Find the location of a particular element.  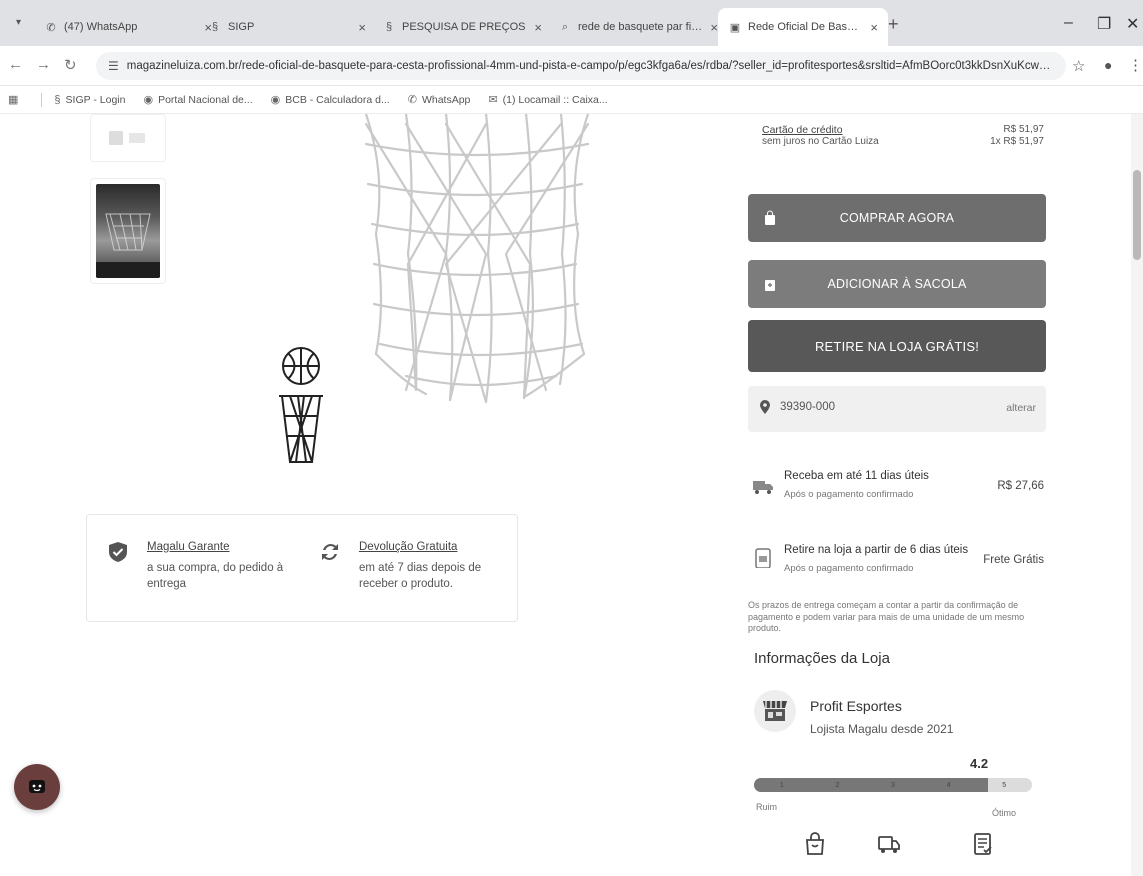

tab-title: rede de basquete par fio 4mm is located at coordinates (640, 27).